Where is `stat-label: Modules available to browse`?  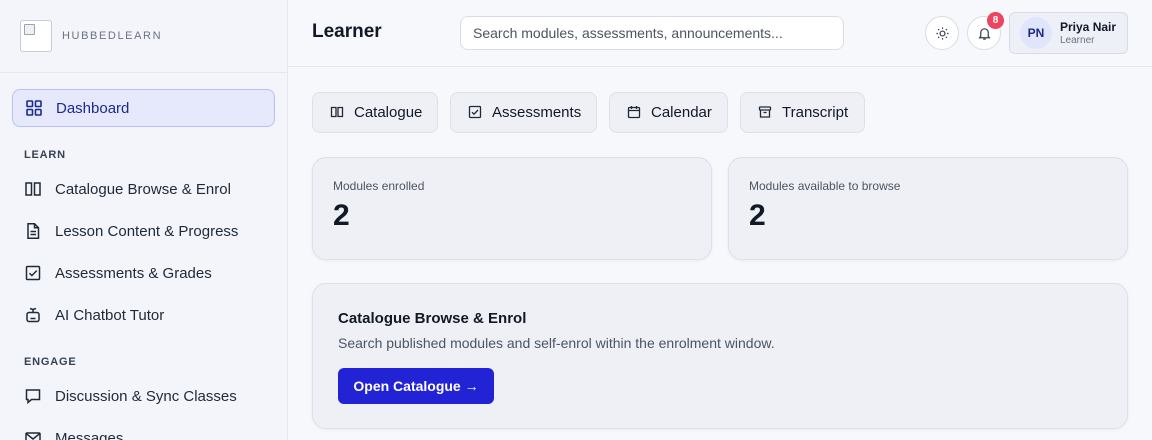 stat-label: Modules available to browse is located at coordinates (825, 186).